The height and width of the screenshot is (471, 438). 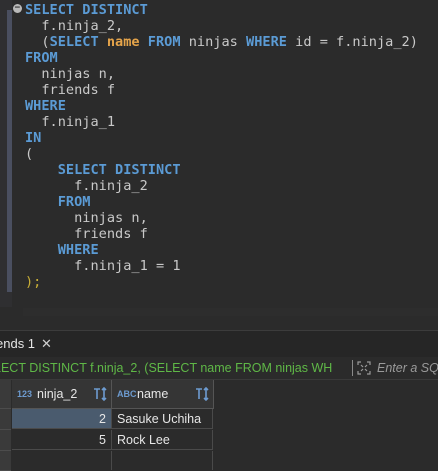 What do you see at coordinates (407, 368) in the screenshot?
I see `filter-input` at bounding box center [407, 368].